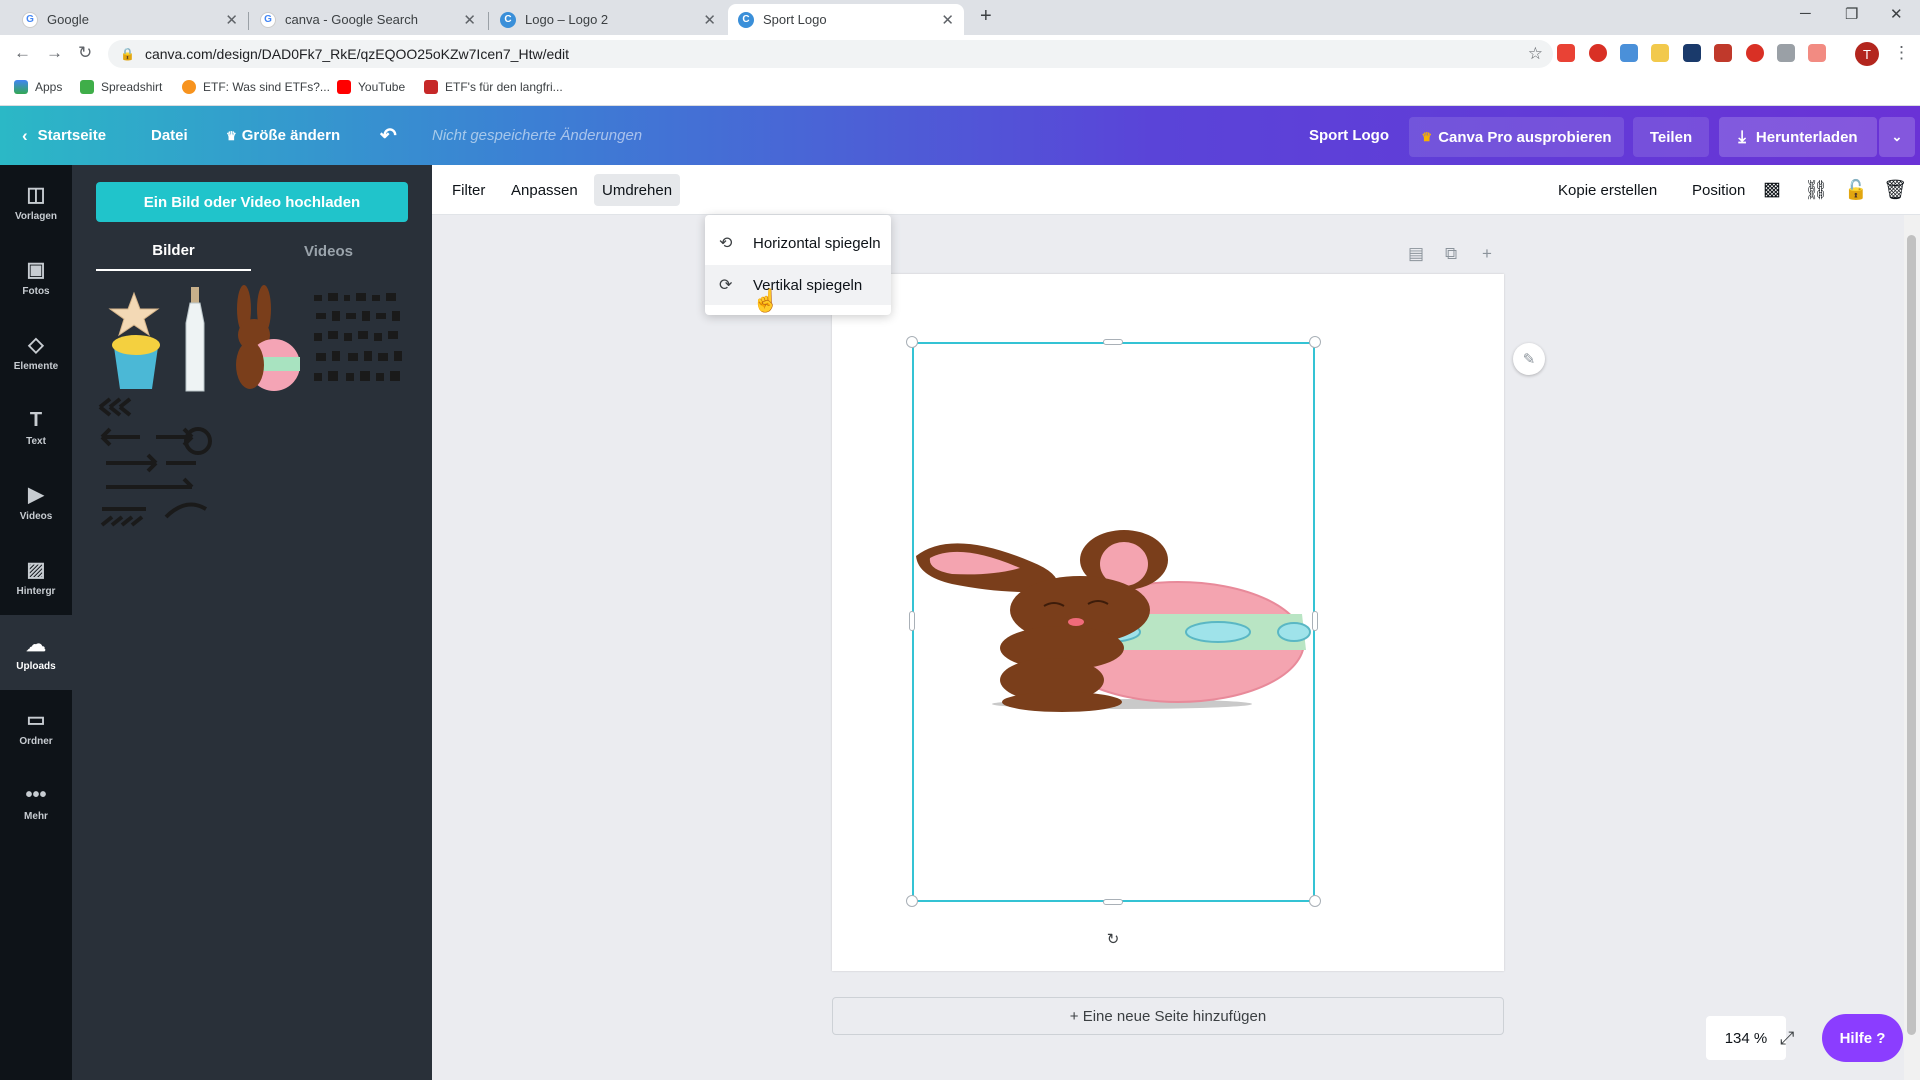  What do you see at coordinates (173, 251) in the screenshot?
I see `tab-images: Bilder` at bounding box center [173, 251].